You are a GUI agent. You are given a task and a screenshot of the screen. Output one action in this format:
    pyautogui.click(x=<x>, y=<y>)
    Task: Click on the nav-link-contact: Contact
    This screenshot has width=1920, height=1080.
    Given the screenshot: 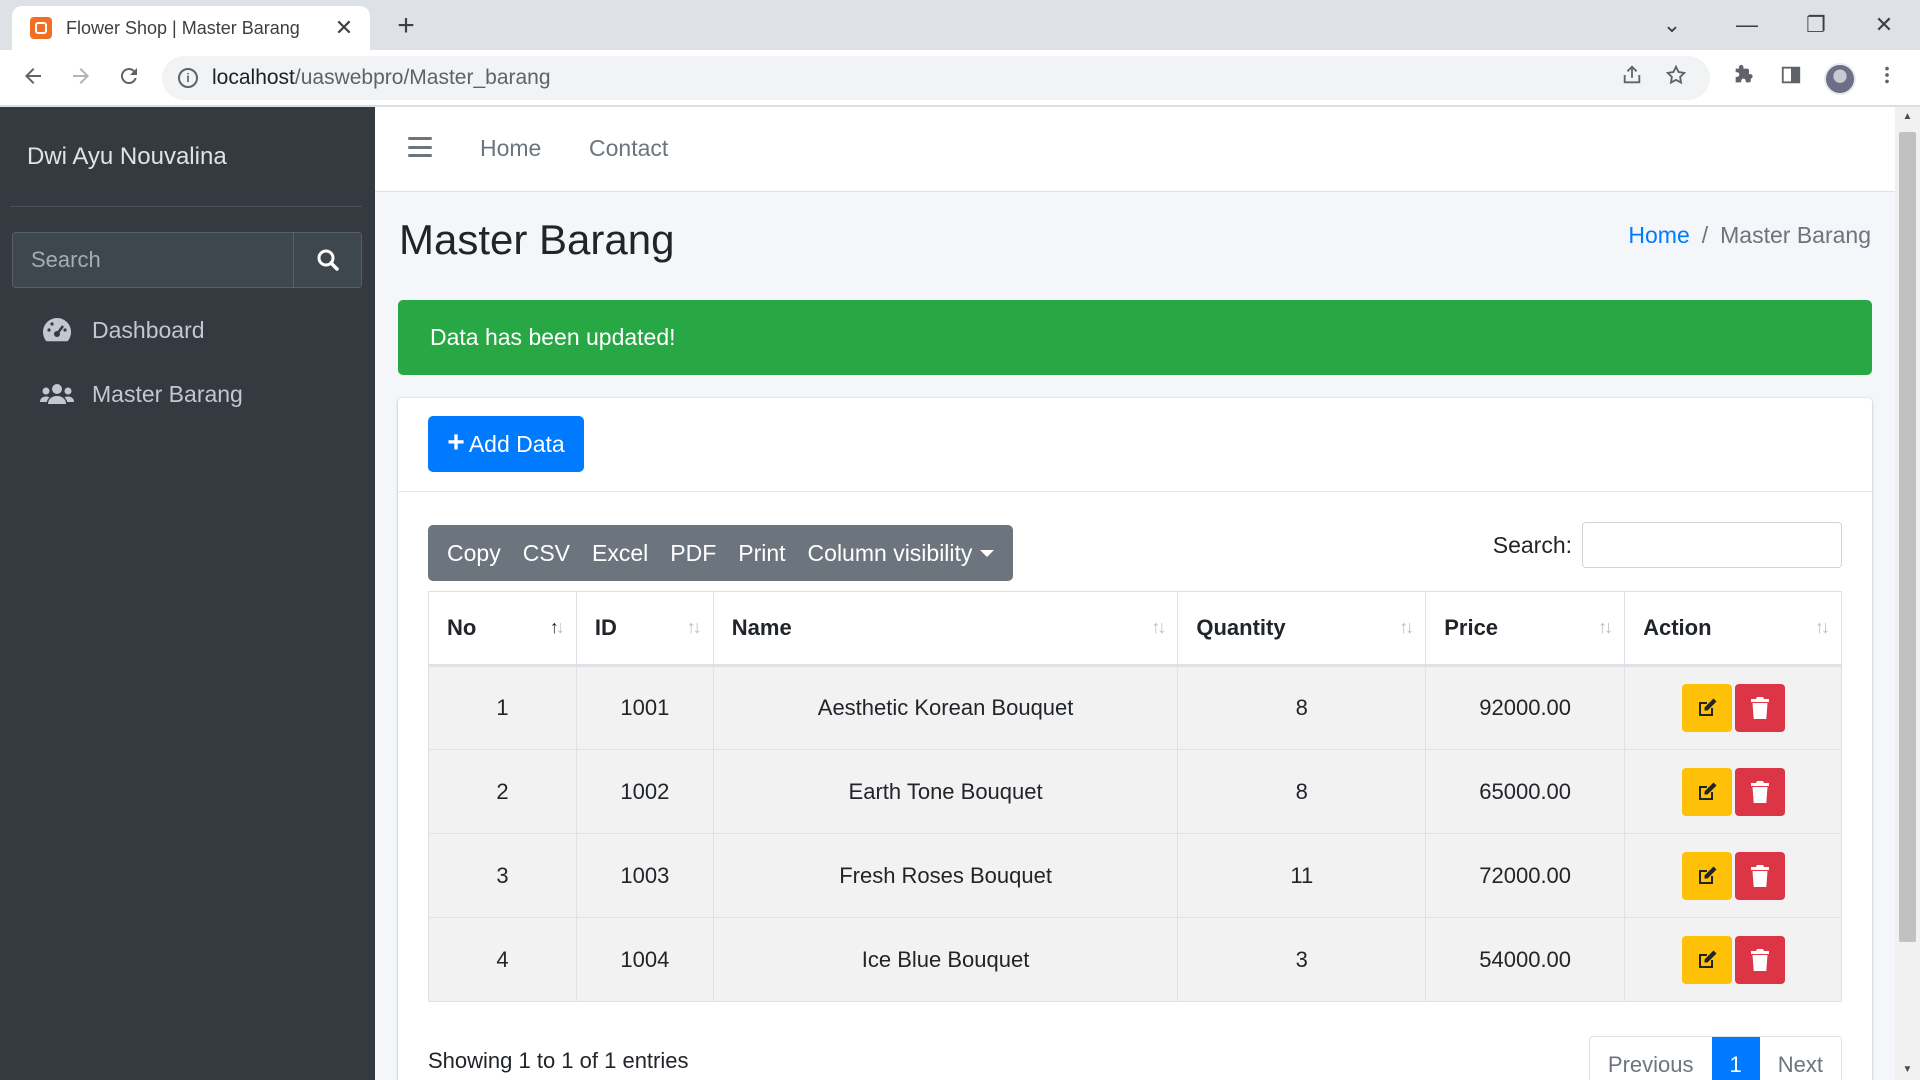 What is the action you would take?
    pyautogui.click(x=628, y=148)
    